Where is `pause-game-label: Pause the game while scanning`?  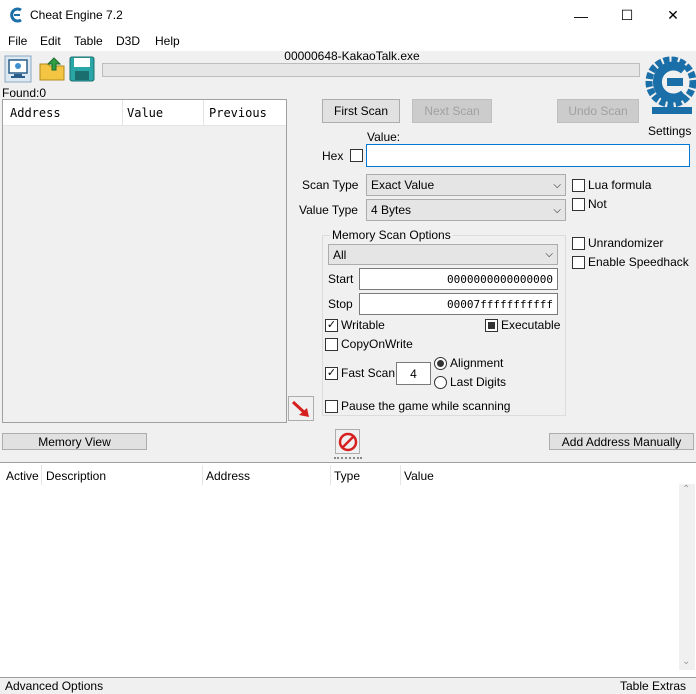 pause-game-label: Pause the game while scanning is located at coordinates (426, 406).